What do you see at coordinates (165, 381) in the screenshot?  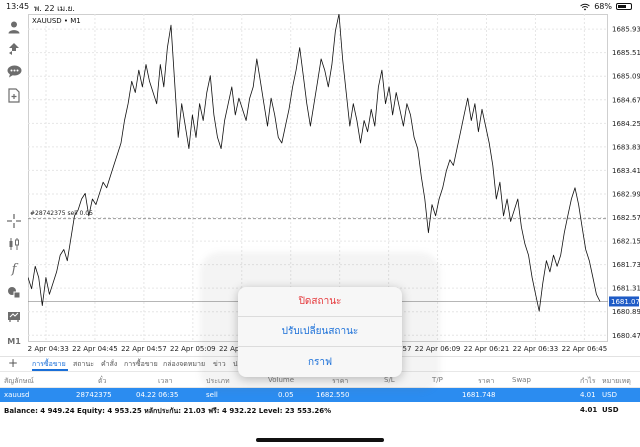 I see `col-time: เวลา` at bounding box center [165, 381].